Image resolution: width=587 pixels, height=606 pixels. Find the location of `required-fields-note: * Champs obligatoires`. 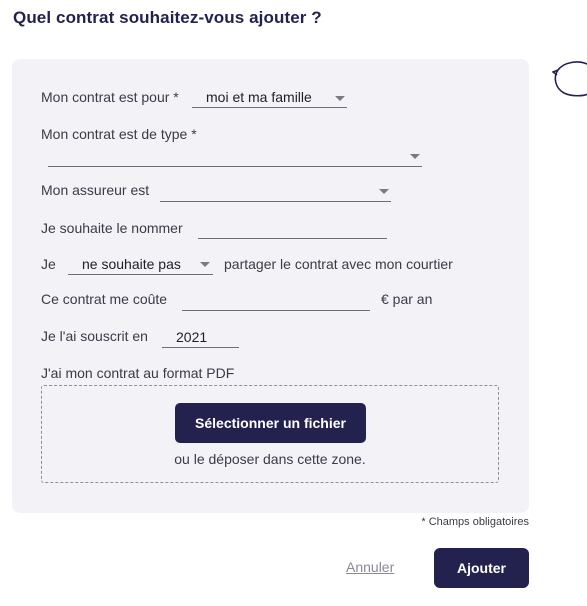

required-fields-note: * Champs obligatoires is located at coordinates (475, 522).